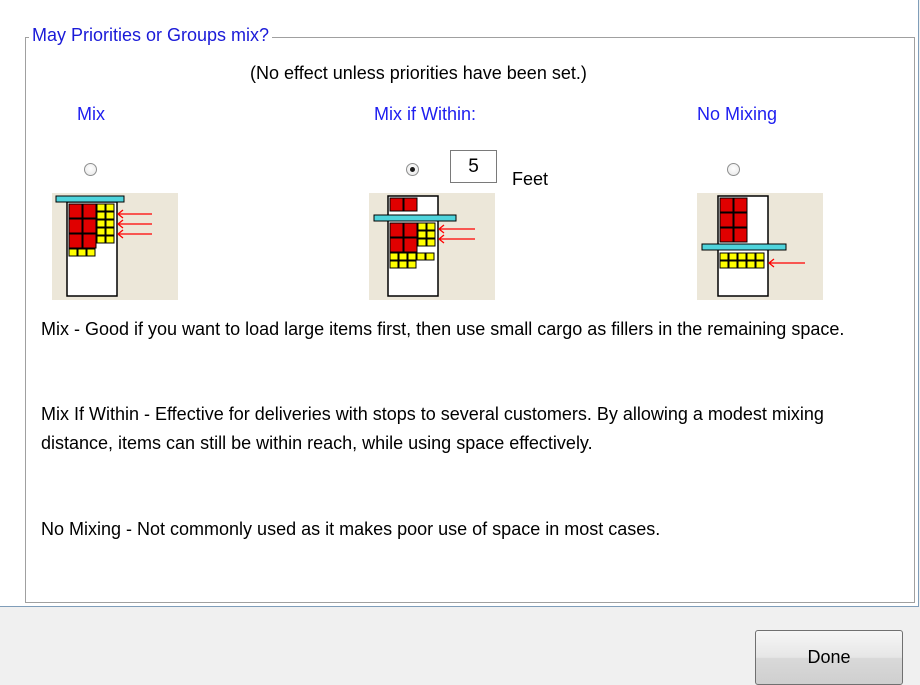 Image resolution: width=920 pixels, height=685 pixels. Describe the element at coordinates (733, 169) in the screenshot. I see `radio-no-mixing` at that location.